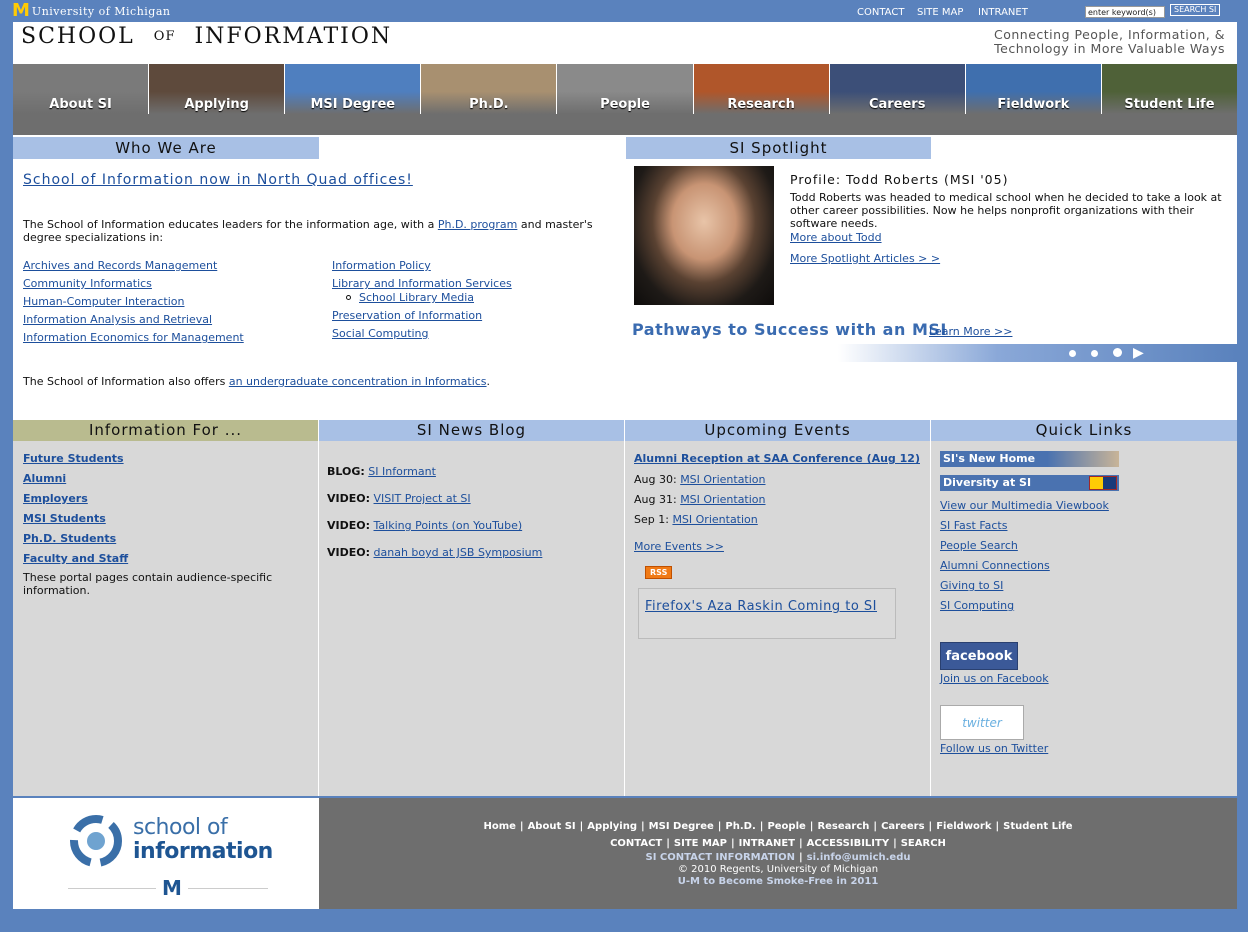  What do you see at coordinates (848, 843) in the screenshot?
I see `footer-utility-link: ACCESSIBILITY` at bounding box center [848, 843].